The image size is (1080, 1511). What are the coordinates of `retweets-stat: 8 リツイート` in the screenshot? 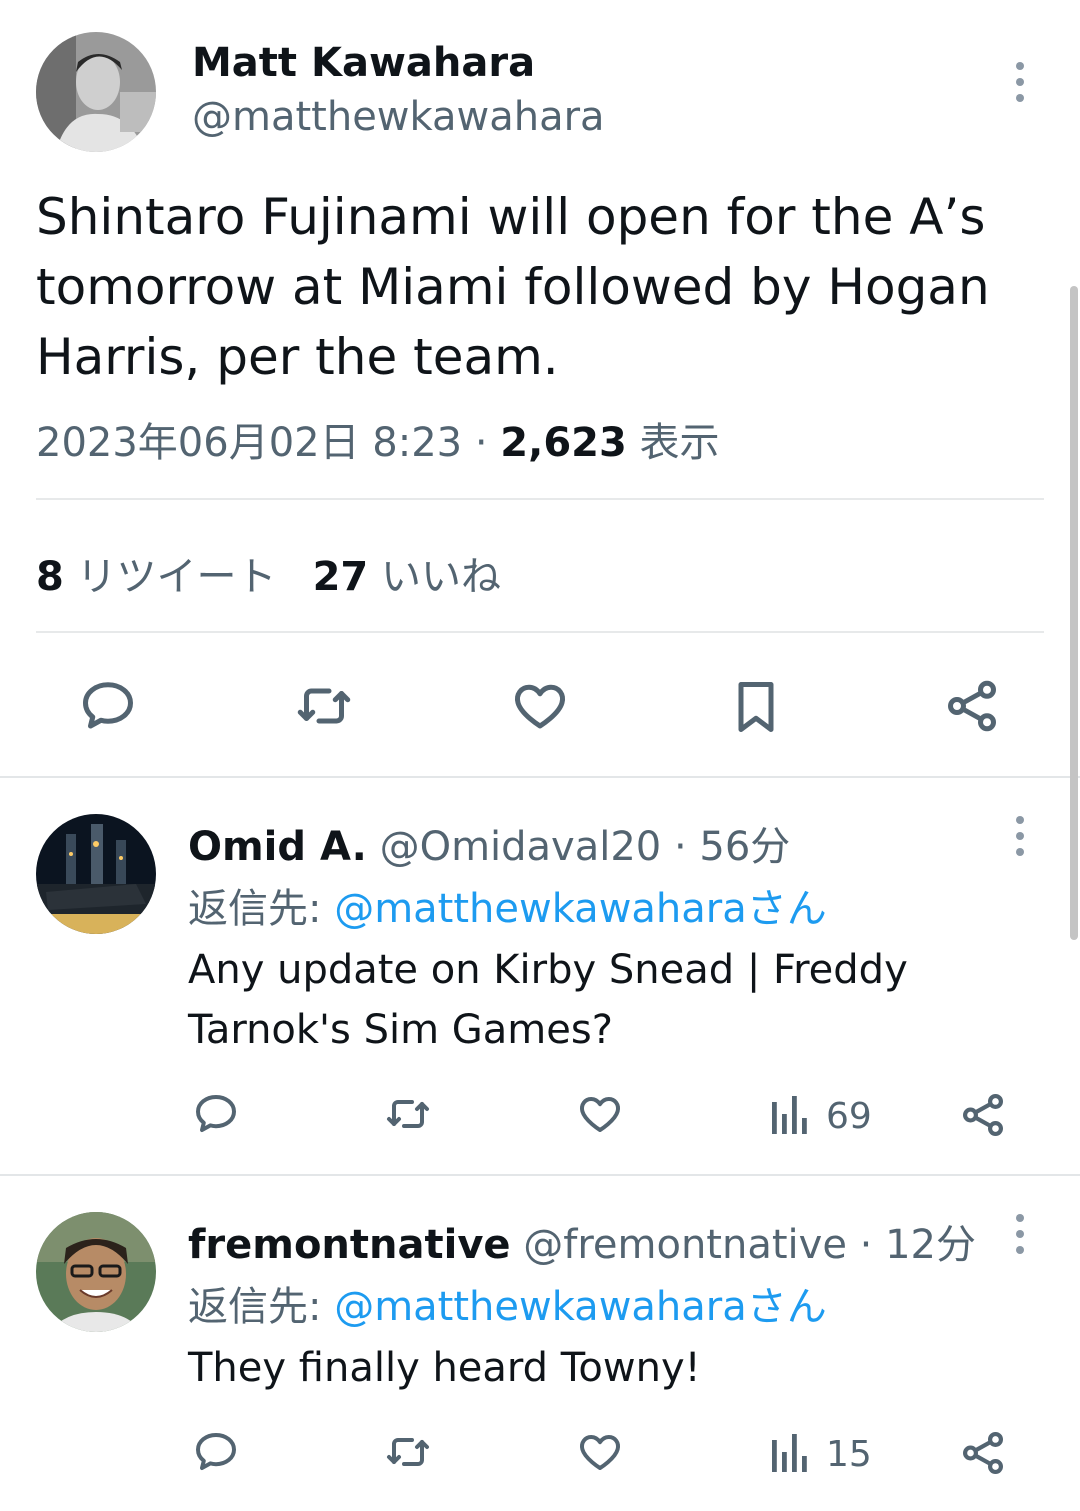 It's located at (156, 577).